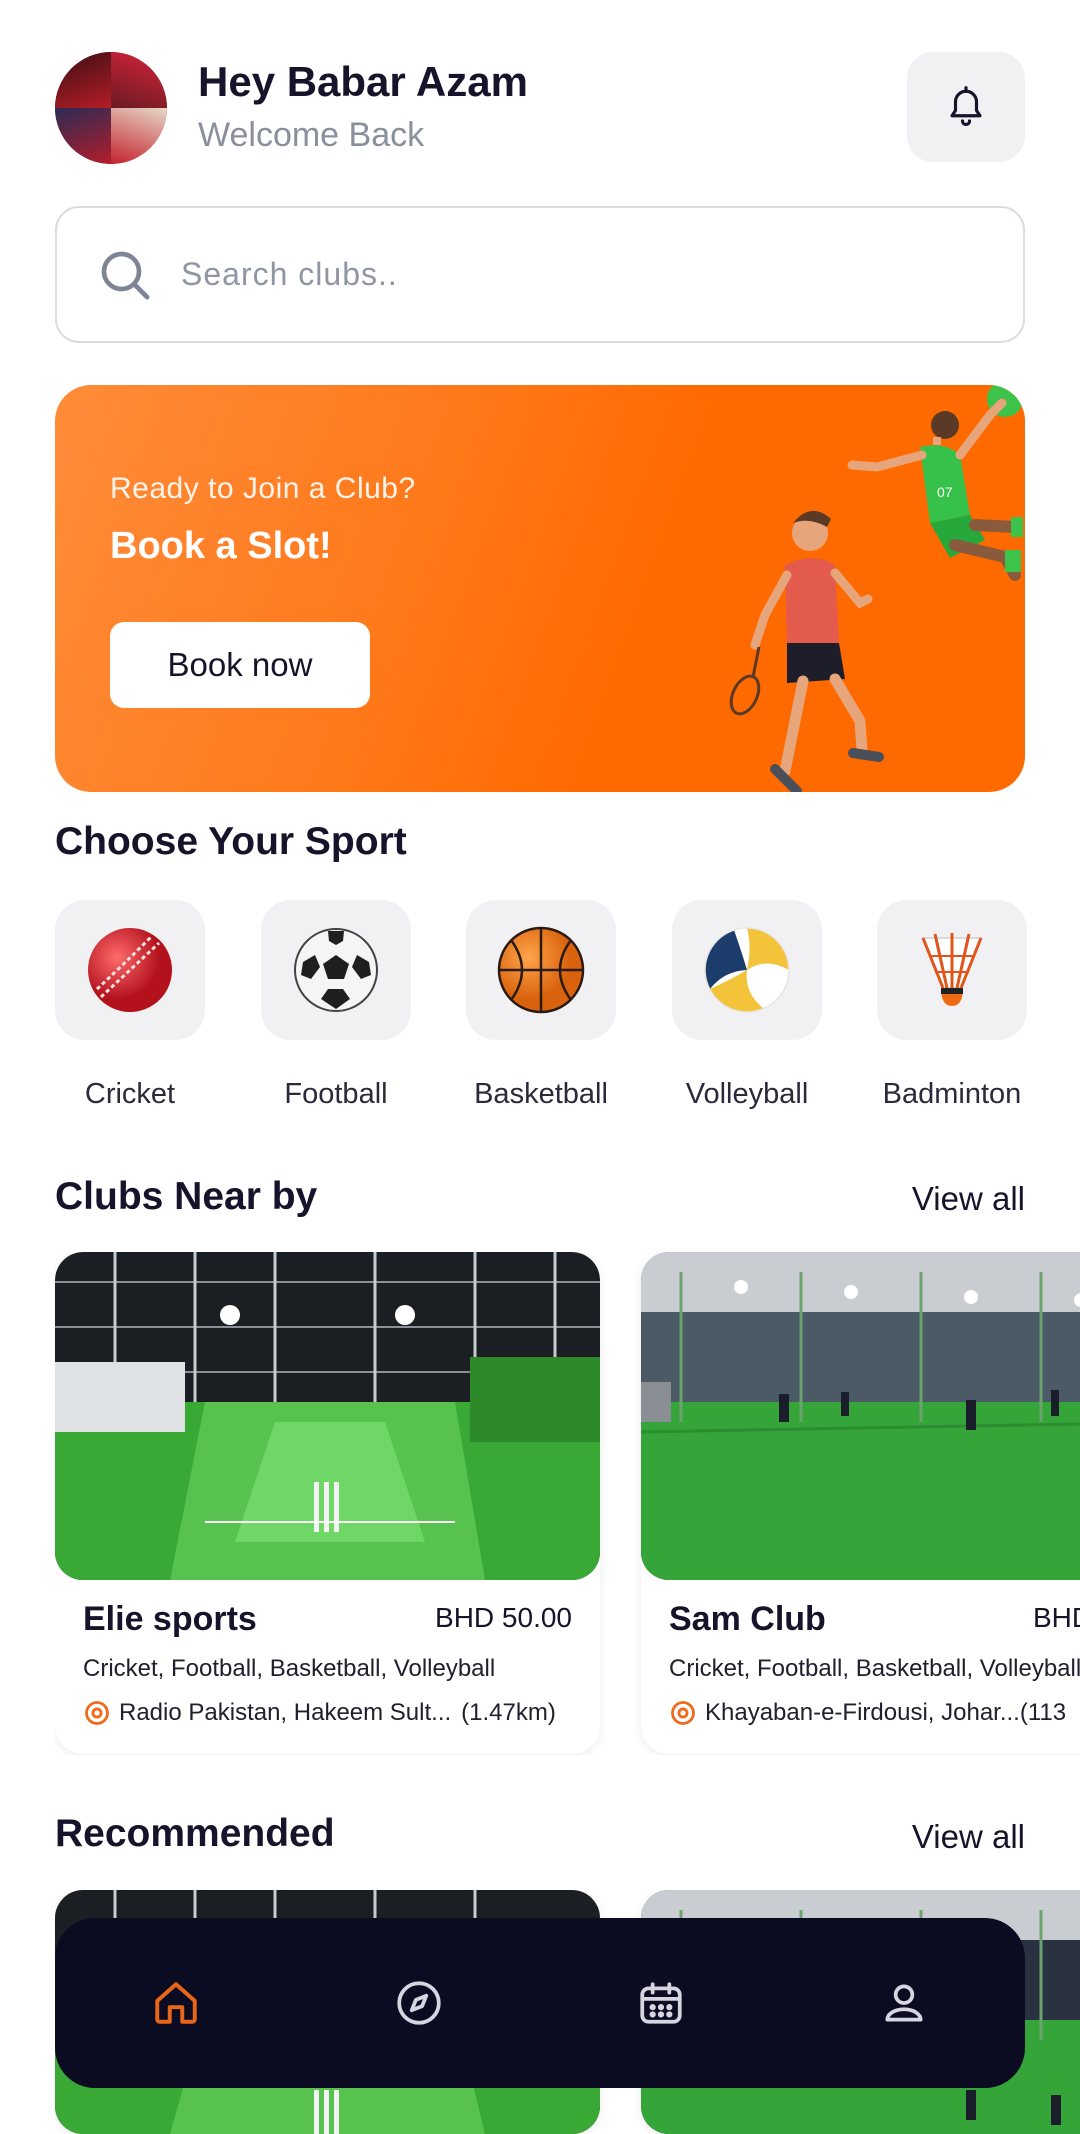 The width and height of the screenshot is (1080, 2134). I want to click on club-distance: (1.47km), so click(508, 1712).